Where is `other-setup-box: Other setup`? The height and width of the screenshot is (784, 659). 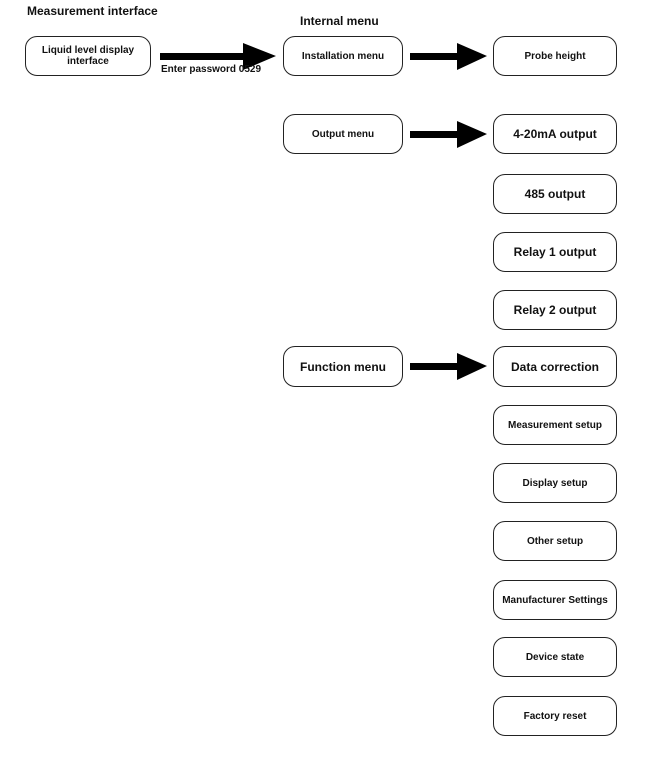 other-setup-box: Other setup is located at coordinates (555, 541).